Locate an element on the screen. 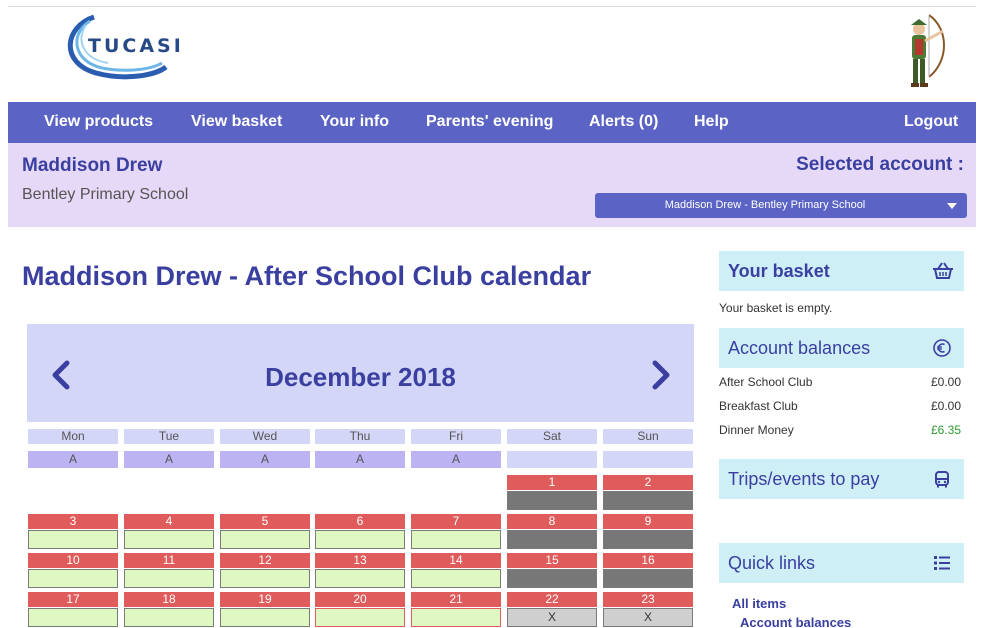 The image size is (986, 628). basket-empty-text: Your basket is empty. is located at coordinates (776, 308).